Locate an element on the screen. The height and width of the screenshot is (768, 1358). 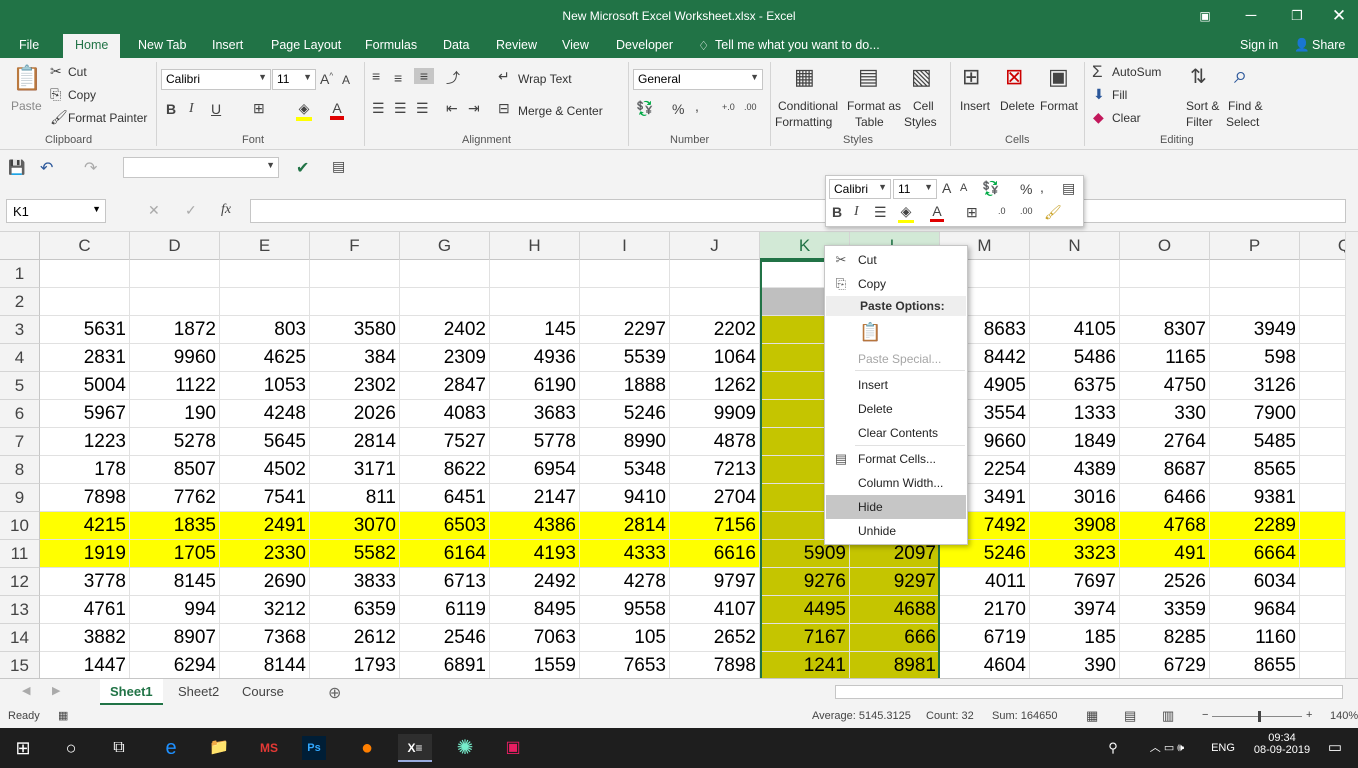
cell-j6: 9909 is located at coordinates (715, 414).